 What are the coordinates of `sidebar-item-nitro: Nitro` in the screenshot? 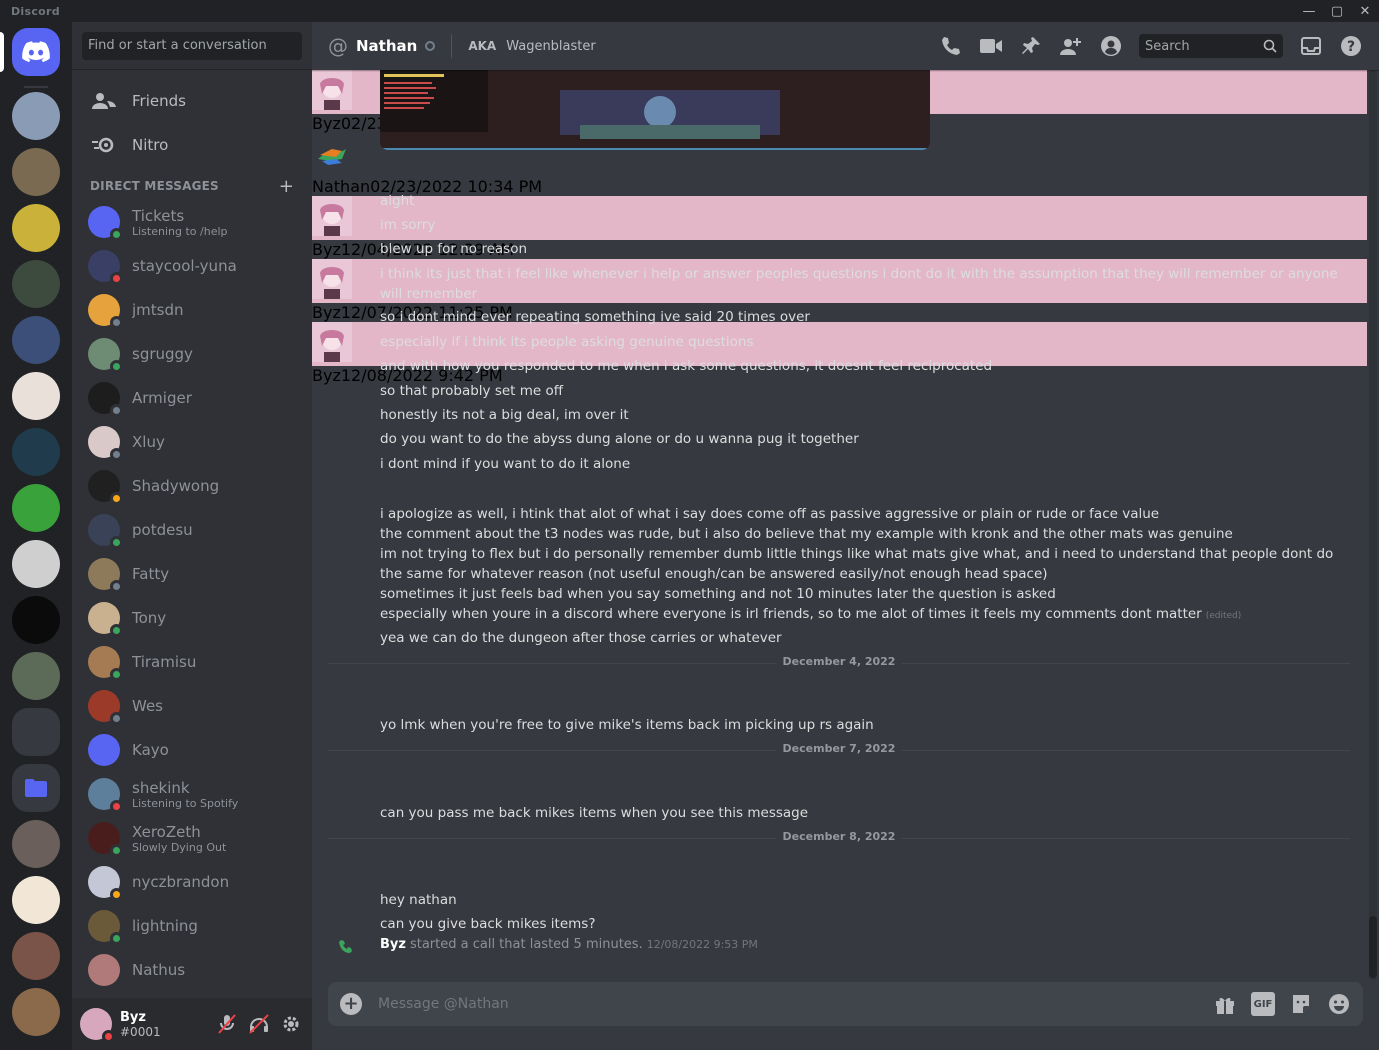 It's located at (192, 145).